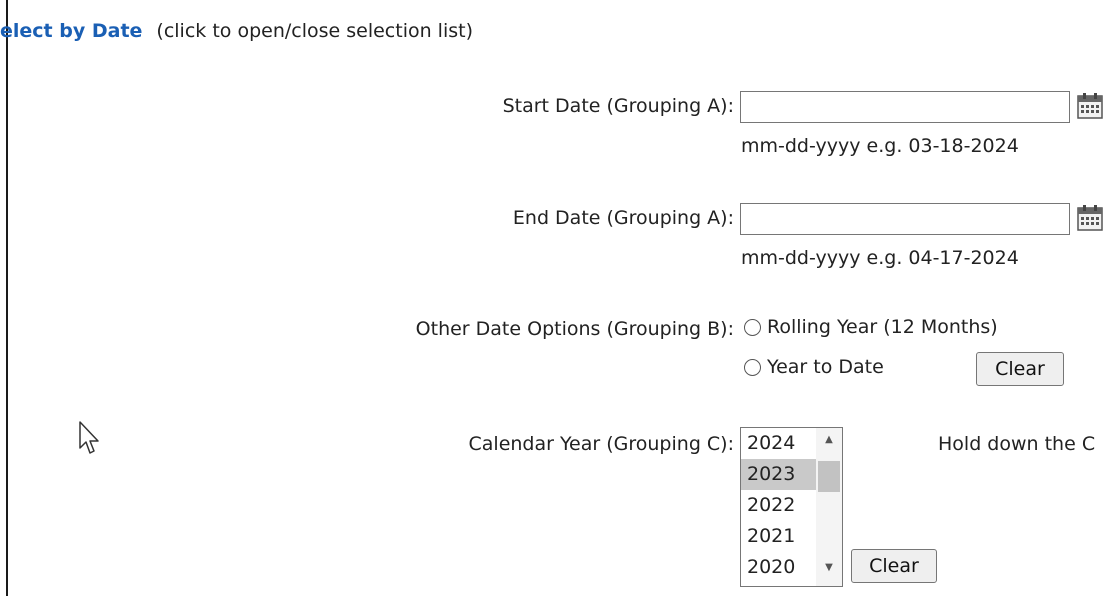  I want to click on radio-year-to-date: Year to Date, so click(814, 367).